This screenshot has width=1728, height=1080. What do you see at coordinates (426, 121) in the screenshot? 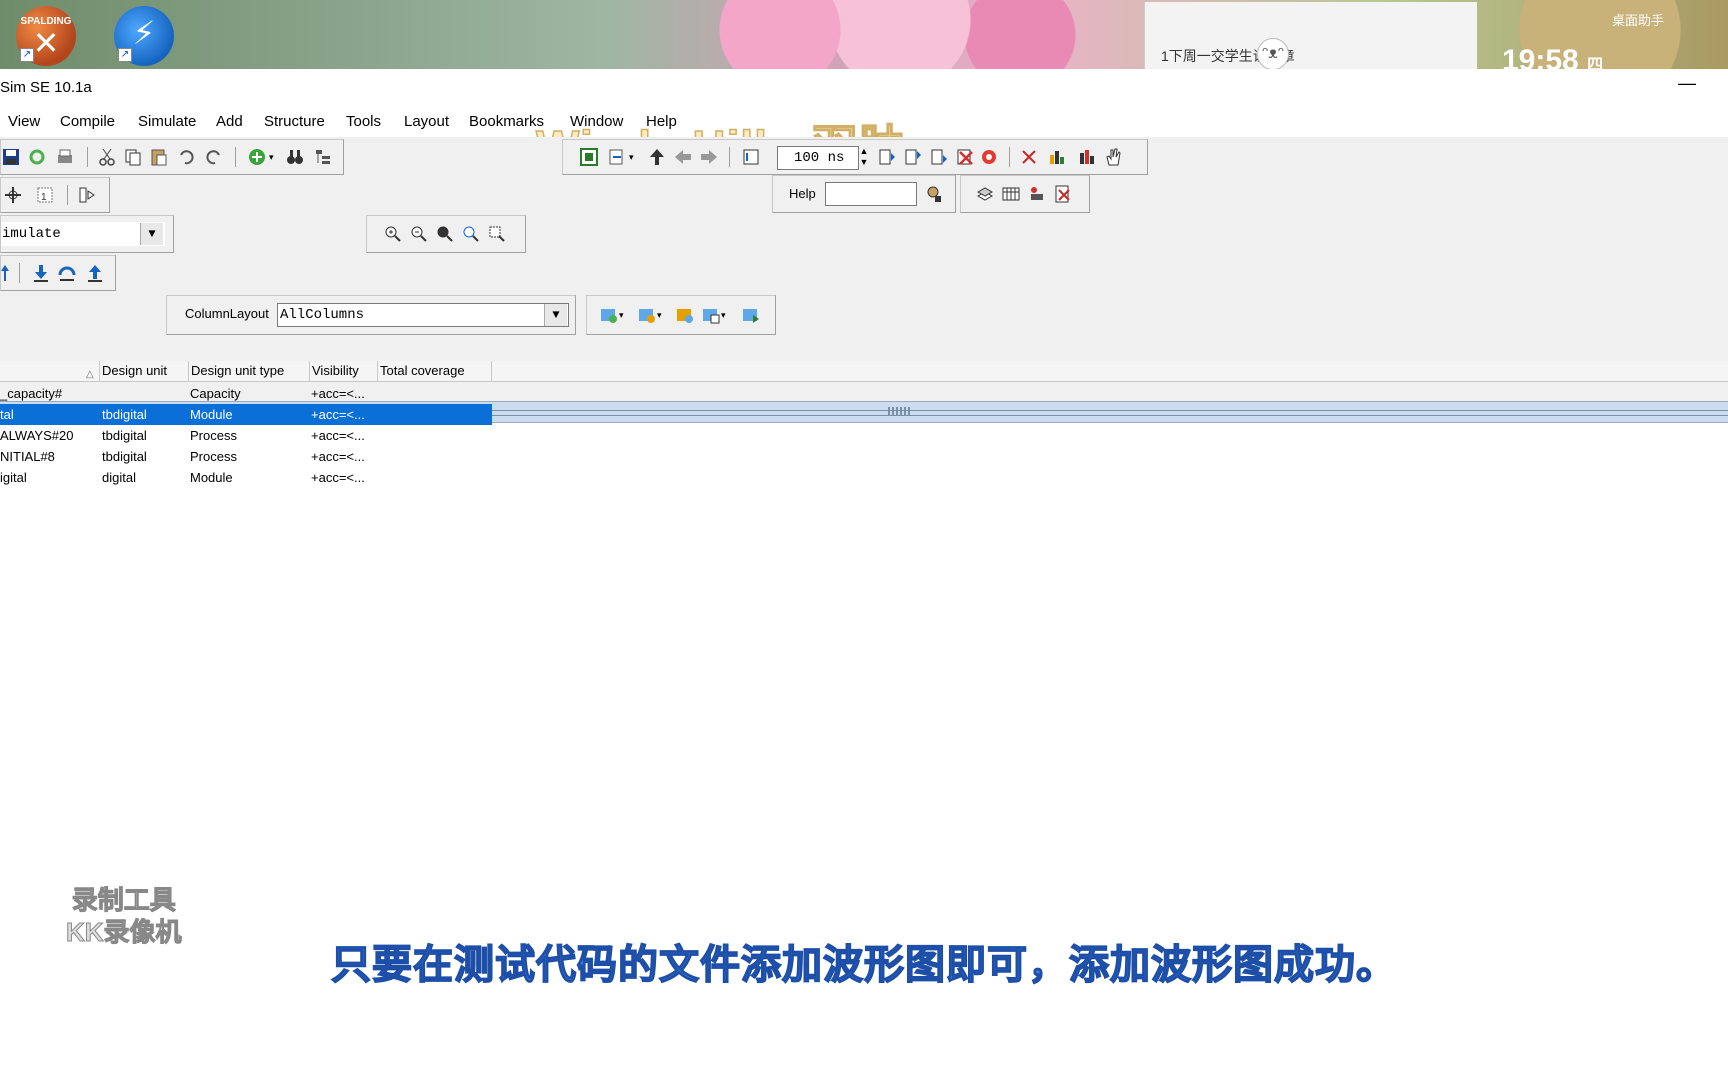
I see `menu-layout: Layout` at bounding box center [426, 121].